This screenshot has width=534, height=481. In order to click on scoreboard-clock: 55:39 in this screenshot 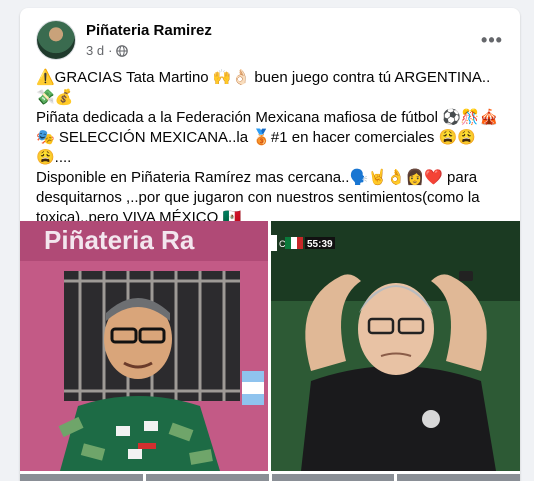, I will do `click(320, 244)`.